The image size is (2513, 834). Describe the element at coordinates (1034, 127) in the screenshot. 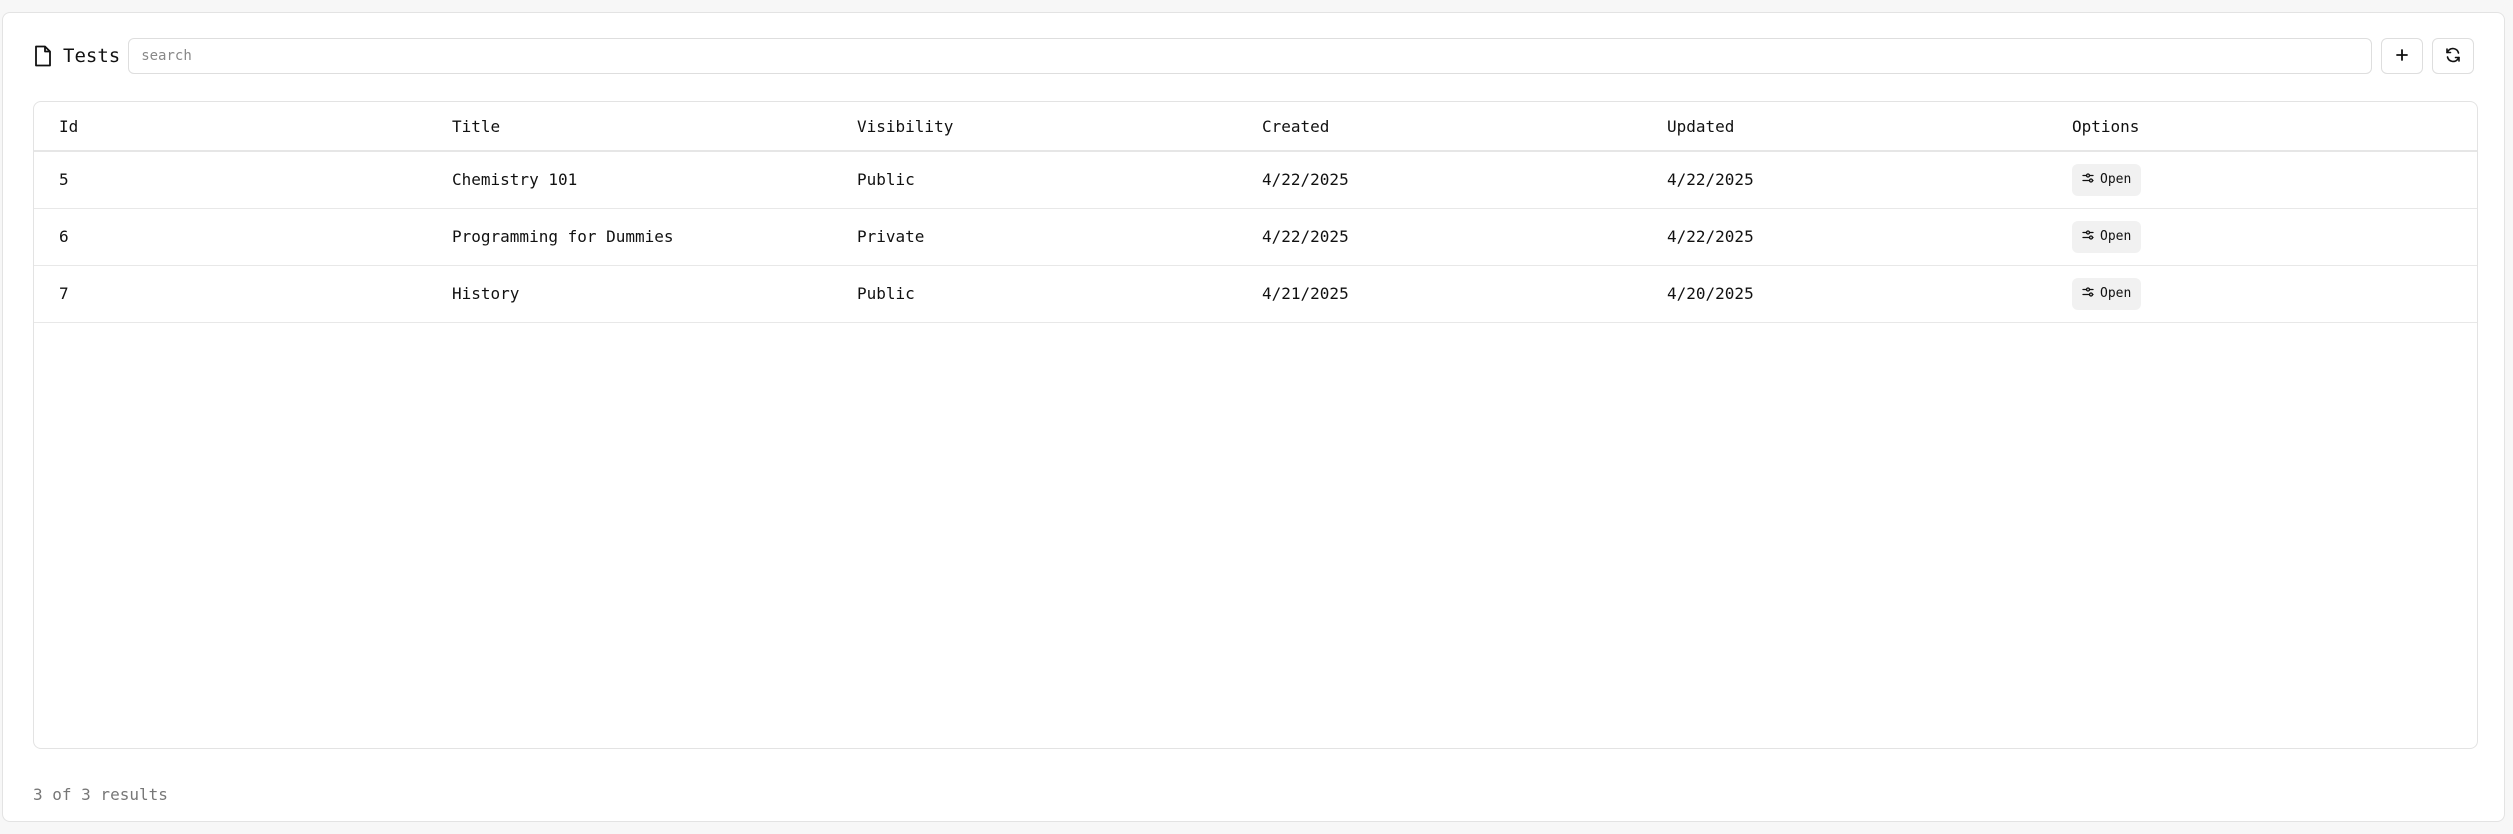

I see `column-header-visibility: Visibility` at that location.